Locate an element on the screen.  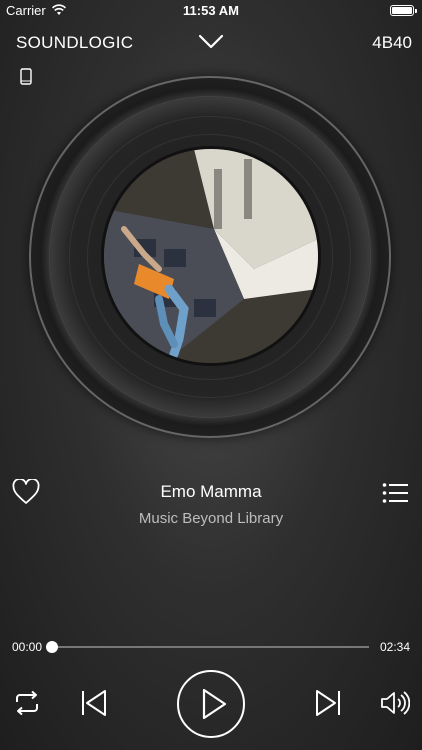
play-icon is located at coordinates (214, 704).